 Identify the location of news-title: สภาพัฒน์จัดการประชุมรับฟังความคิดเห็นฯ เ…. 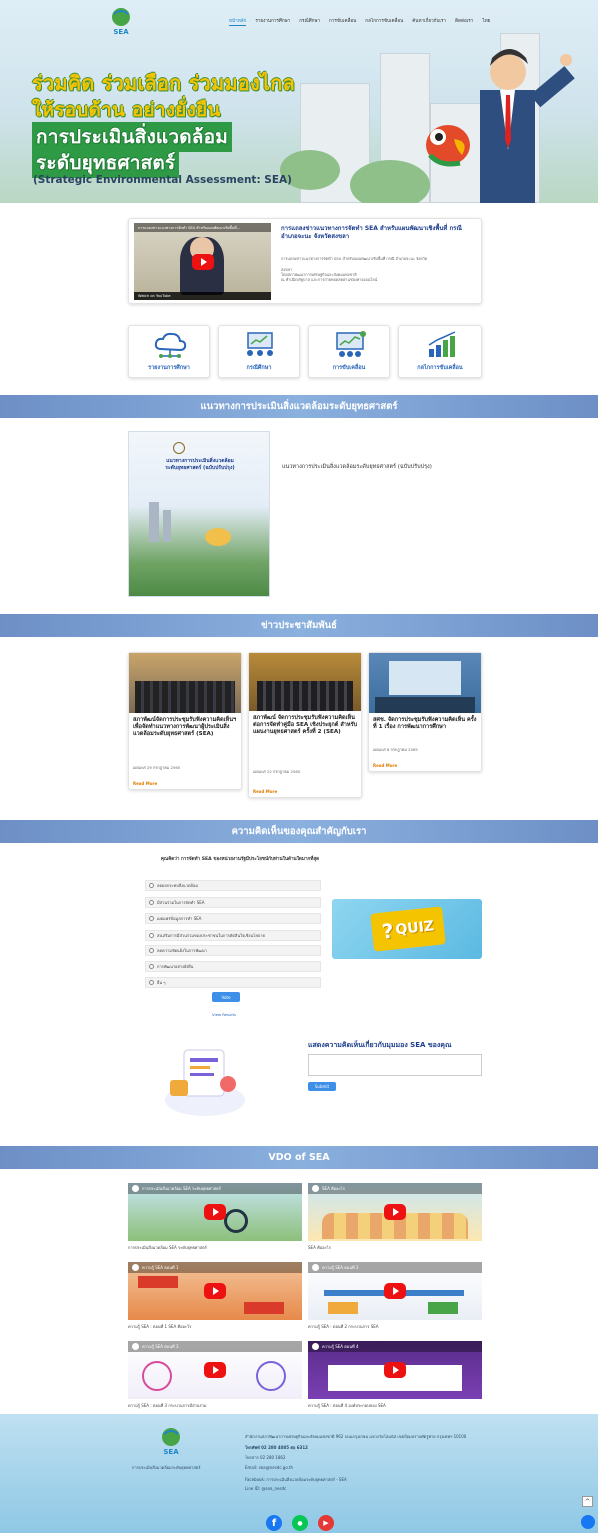
(186, 727).